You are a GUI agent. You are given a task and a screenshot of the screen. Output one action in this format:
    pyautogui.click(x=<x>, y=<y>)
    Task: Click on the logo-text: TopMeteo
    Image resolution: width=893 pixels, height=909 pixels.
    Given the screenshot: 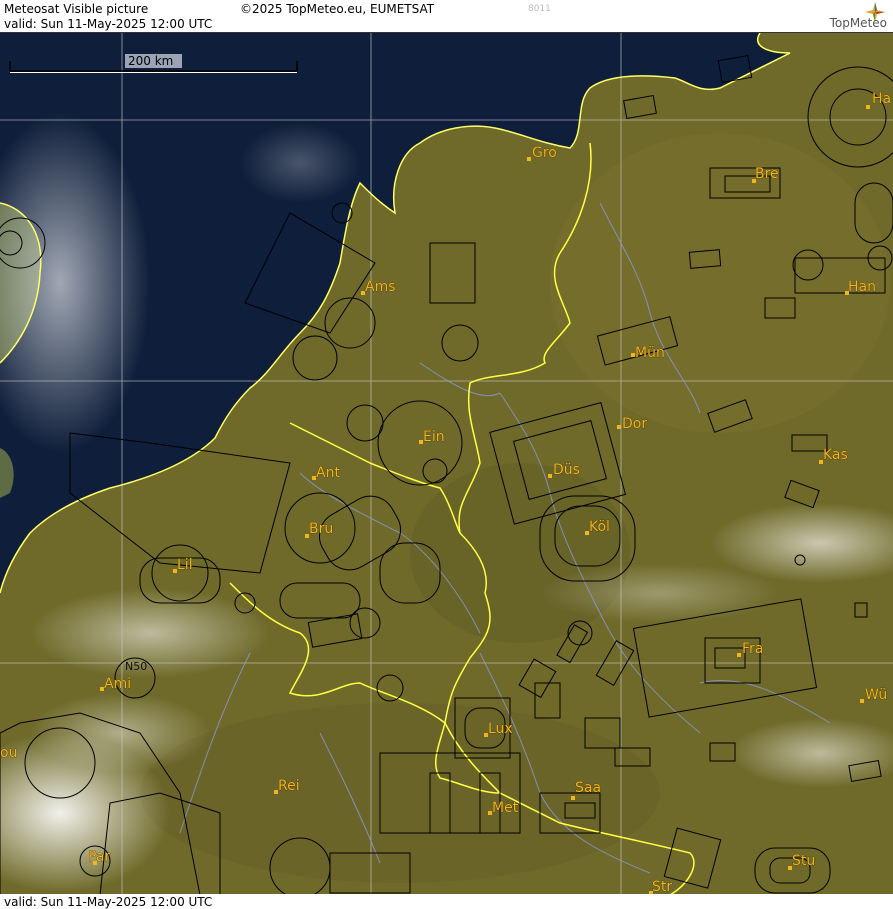 What is the action you would take?
    pyautogui.click(x=858, y=23)
    